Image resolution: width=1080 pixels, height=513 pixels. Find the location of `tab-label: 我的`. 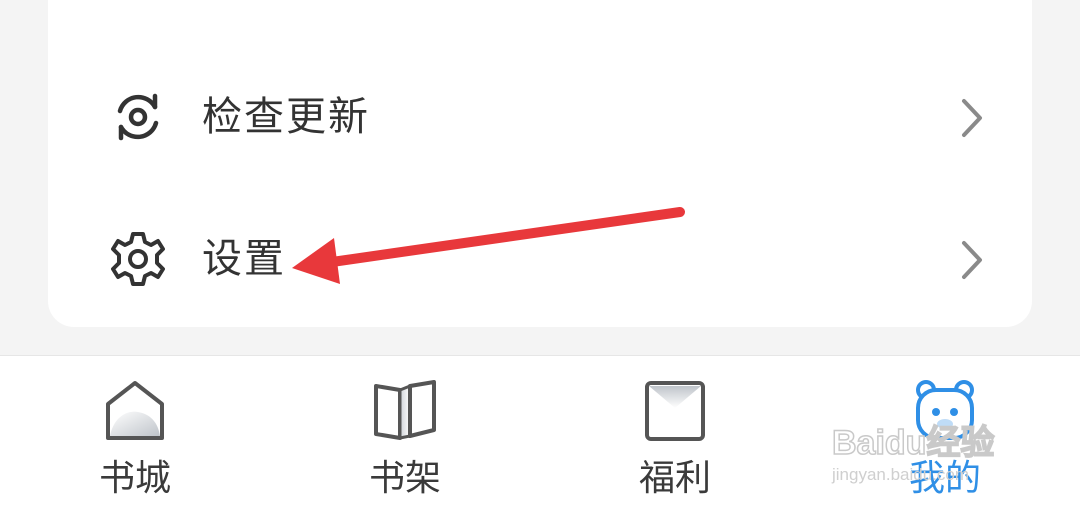

tab-label: 我的 is located at coordinates (944, 478).